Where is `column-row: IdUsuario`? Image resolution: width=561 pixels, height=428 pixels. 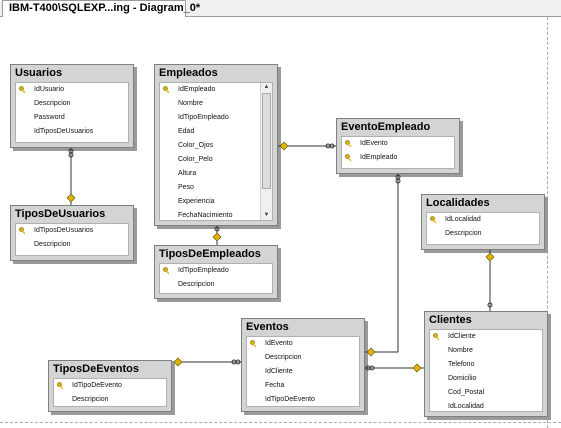
column-row: IdUsuario is located at coordinates (72, 90).